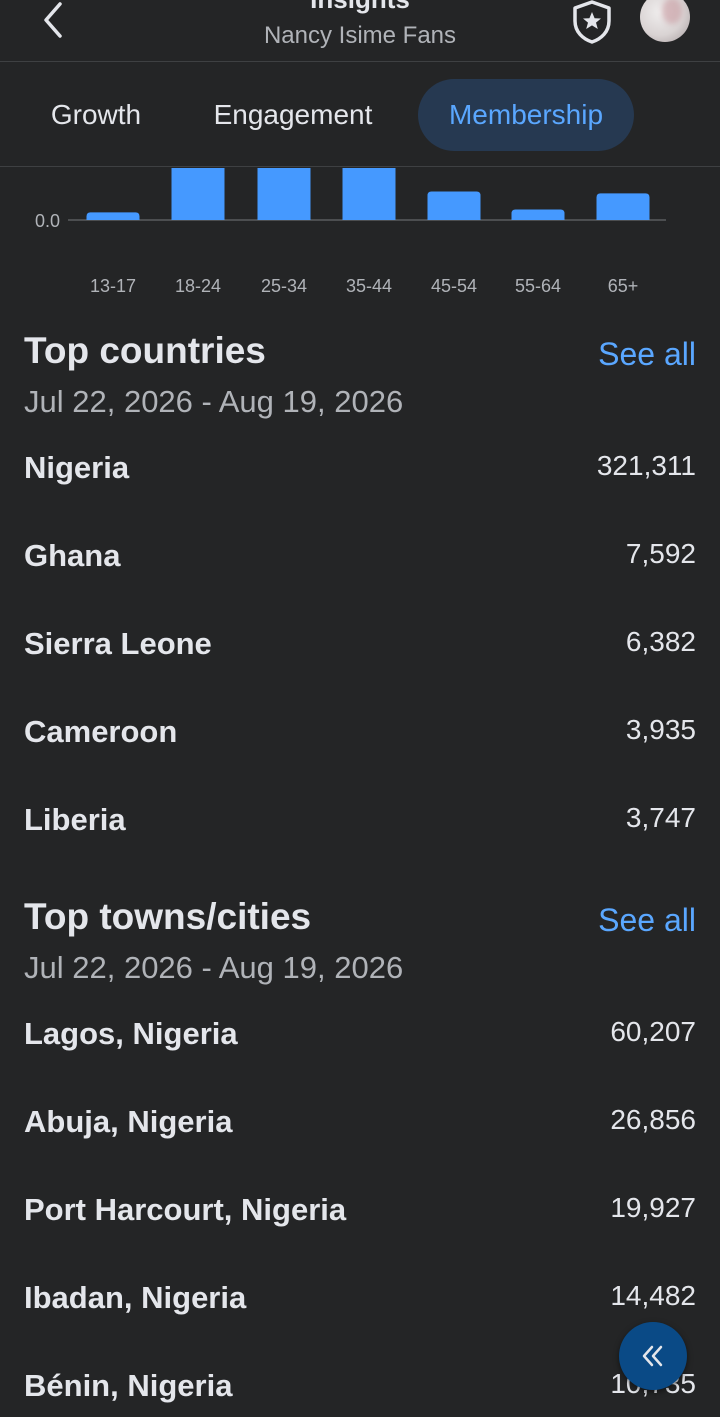 Image resolution: width=720 pixels, height=1417 pixels. Describe the element at coordinates (526, 115) in the screenshot. I see `tab-membership: Membership` at that location.